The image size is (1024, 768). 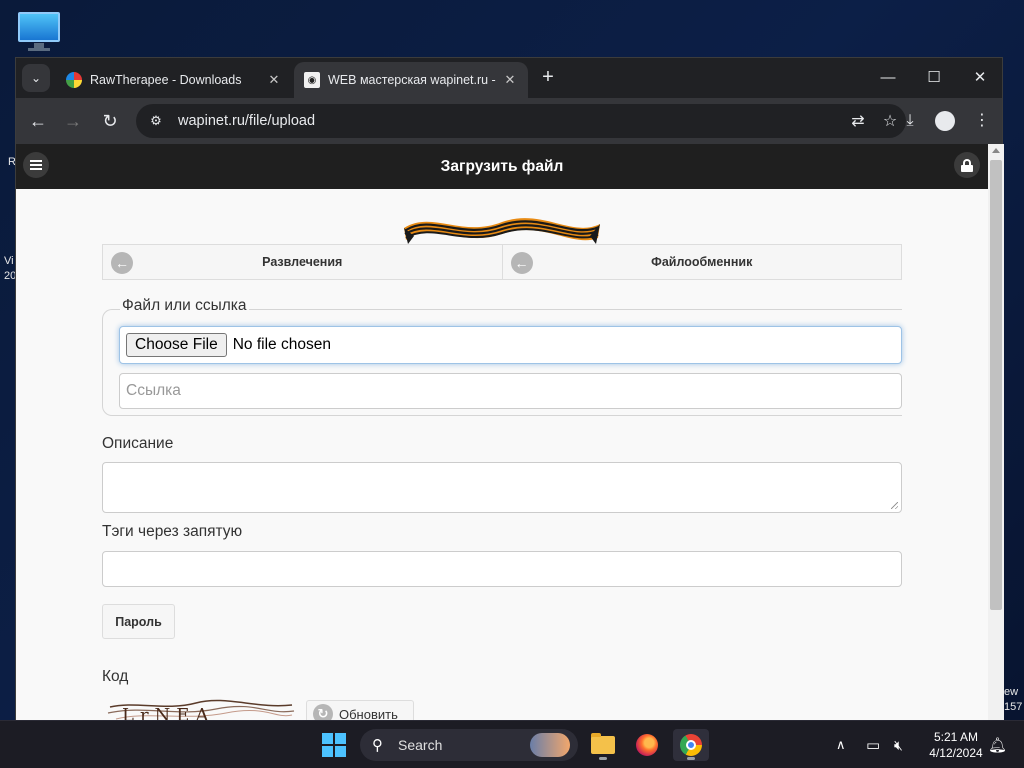 What do you see at coordinates (956, 753) in the screenshot?
I see `clock-date: 4/12/2024` at bounding box center [956, 753].